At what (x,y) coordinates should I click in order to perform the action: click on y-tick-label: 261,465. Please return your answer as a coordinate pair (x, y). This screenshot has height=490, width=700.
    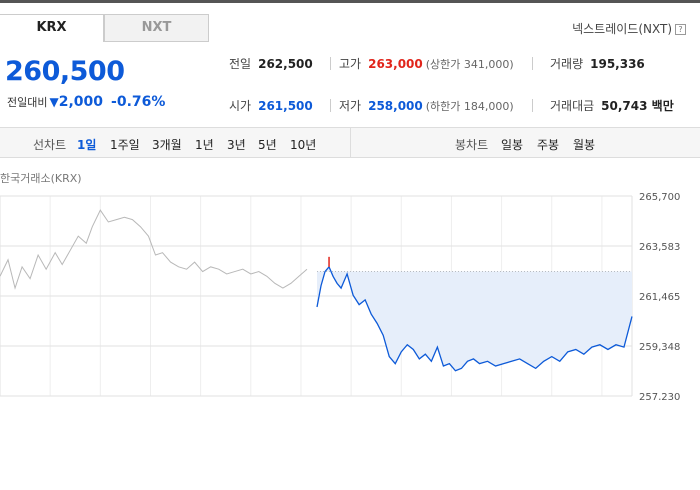
    Looking at the image, I should click on (659, 297).